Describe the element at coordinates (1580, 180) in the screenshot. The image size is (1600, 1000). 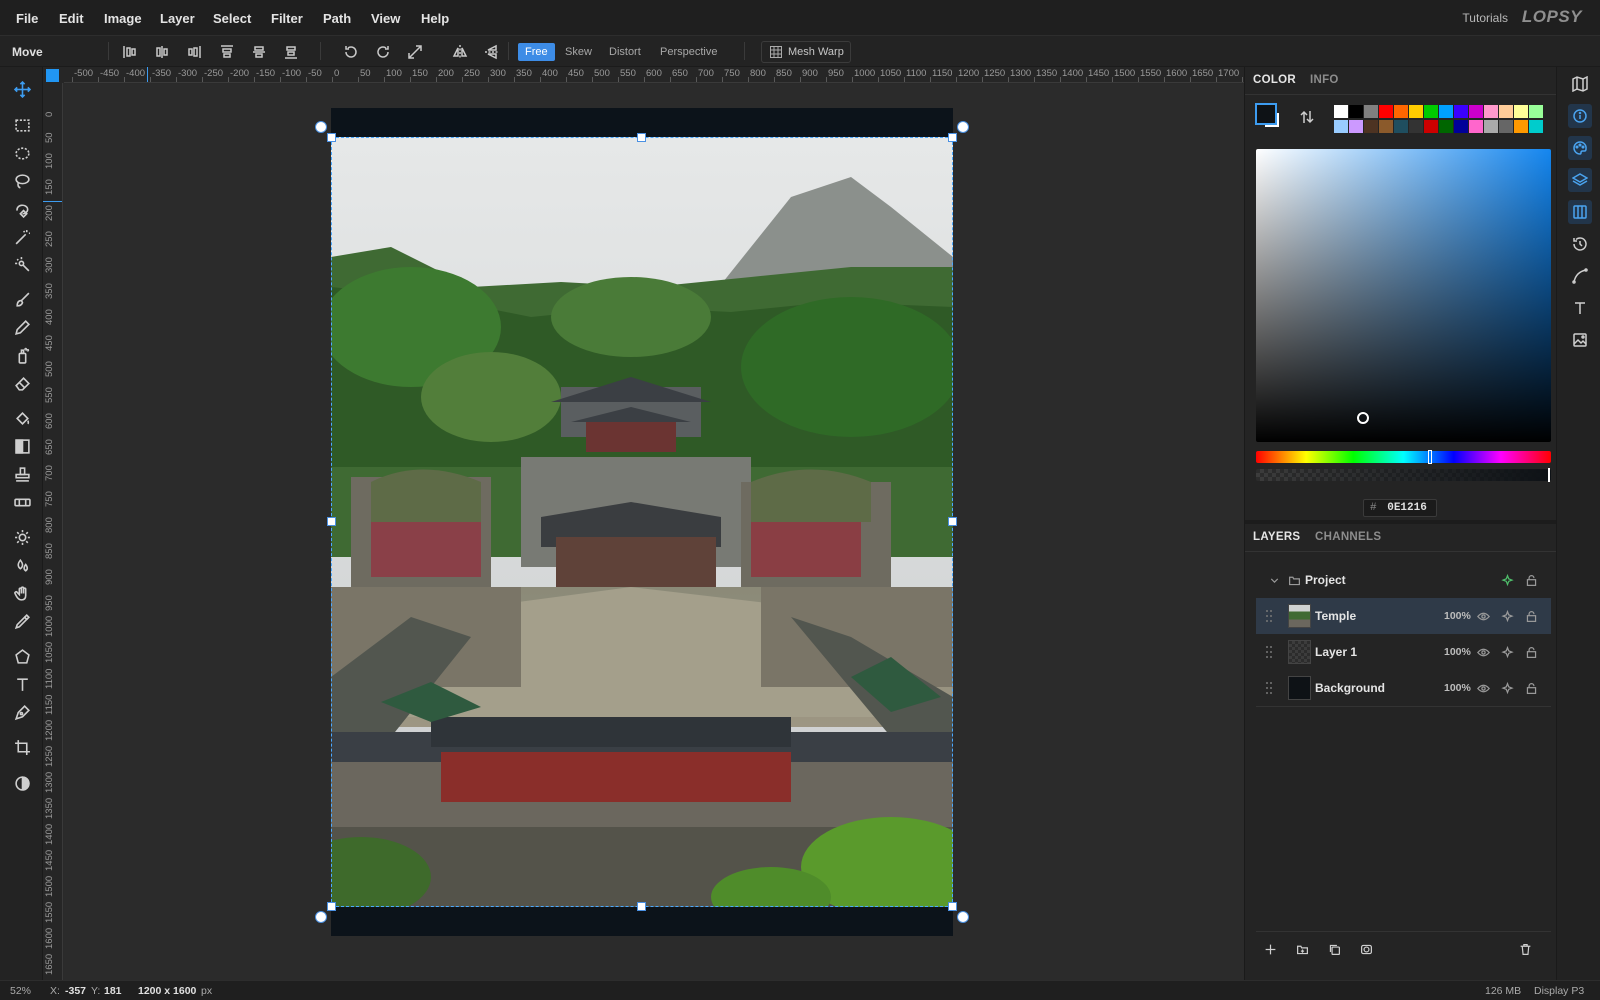
I see `layers-panel-icon` at that location.